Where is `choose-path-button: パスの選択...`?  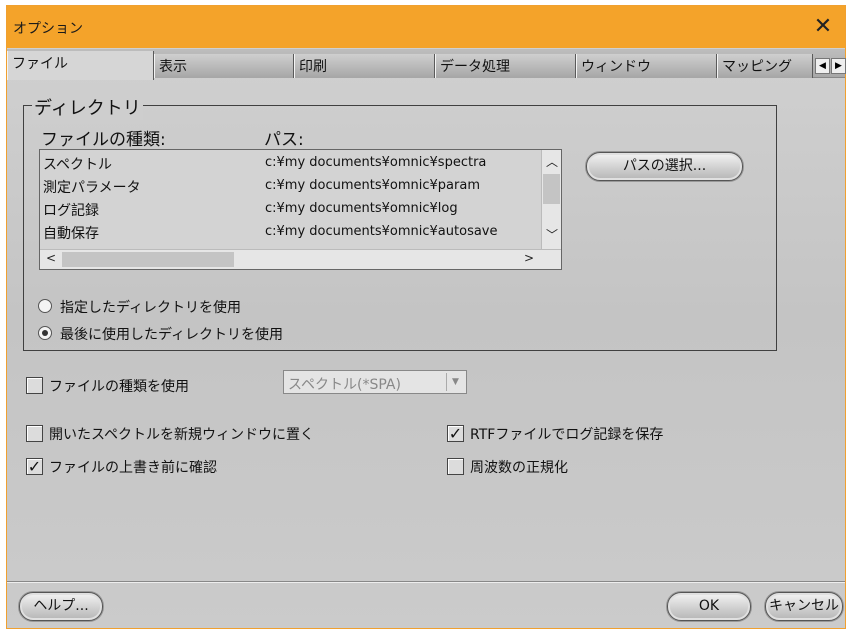
choose-path-button: パスの選択... is located at coordinates (664, 166).